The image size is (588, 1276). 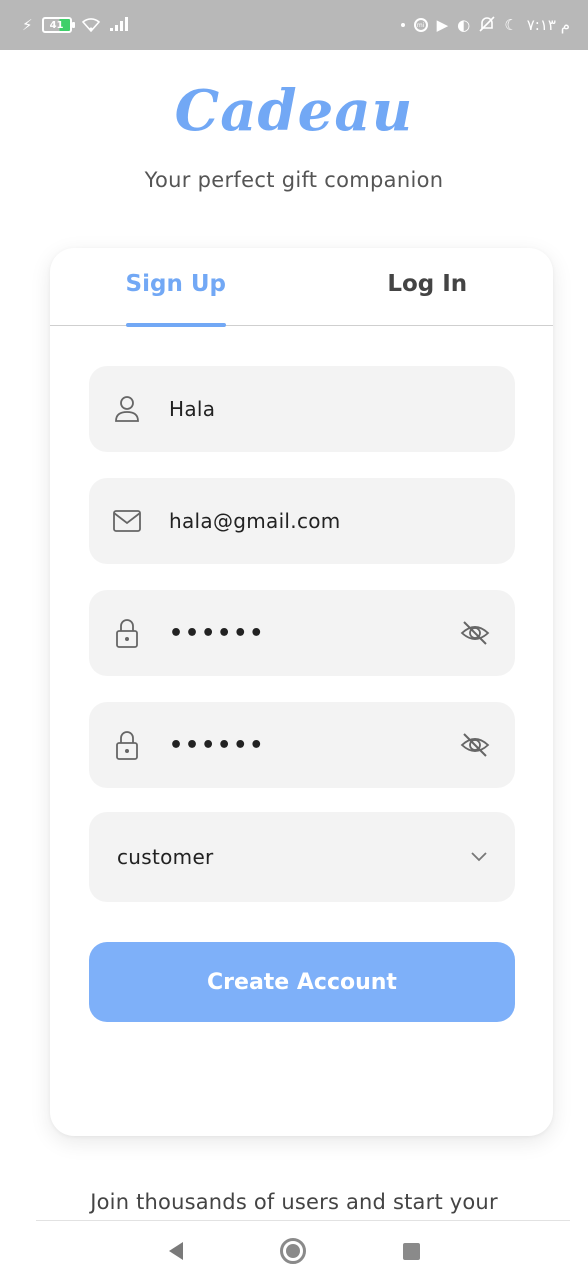 I want to click on auth-tabs: Sign Up Log In, so click(x=302, y=287).